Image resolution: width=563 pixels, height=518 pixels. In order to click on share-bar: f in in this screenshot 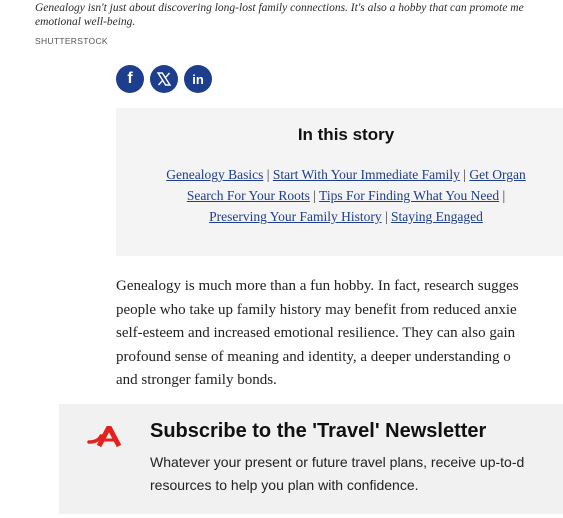, I will do `click(164, 79)`.